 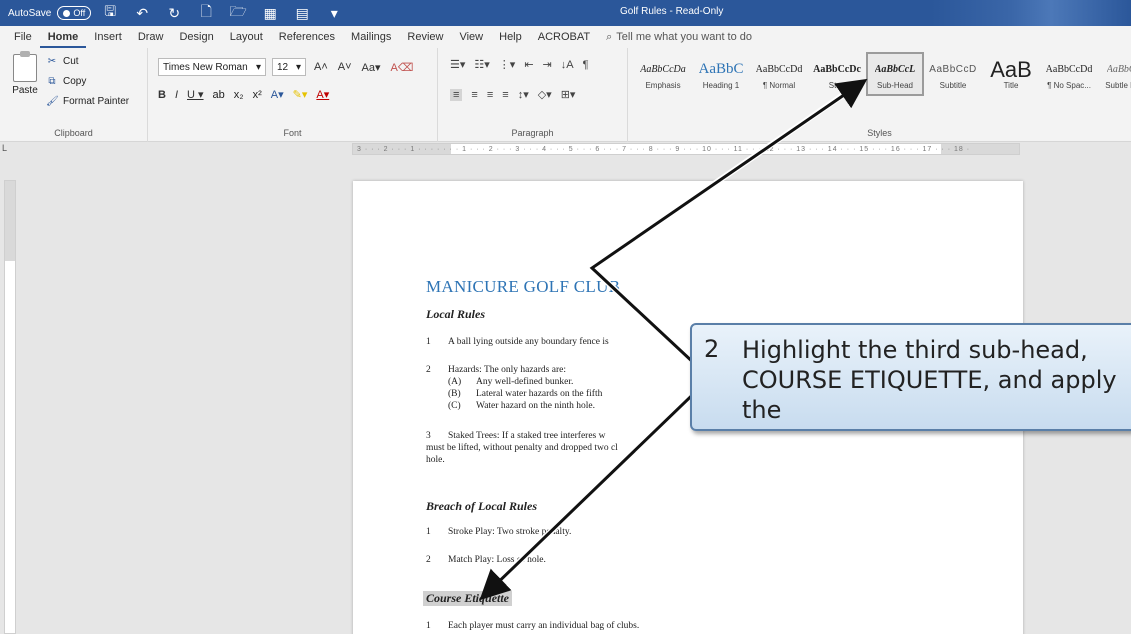 What do you see at coordinates (454, 406) in the screenshot?
I see `item-number: (C)` at bounding box center [454, 406].